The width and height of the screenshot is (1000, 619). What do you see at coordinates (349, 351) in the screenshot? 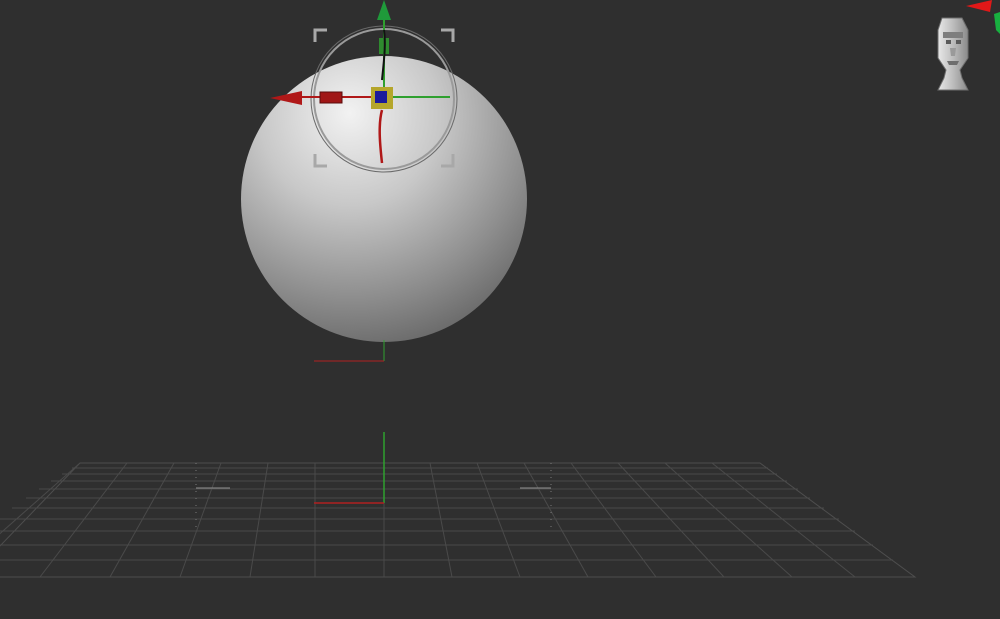
I see `sphere-pivot-axis` at bounding box center [349, 351].